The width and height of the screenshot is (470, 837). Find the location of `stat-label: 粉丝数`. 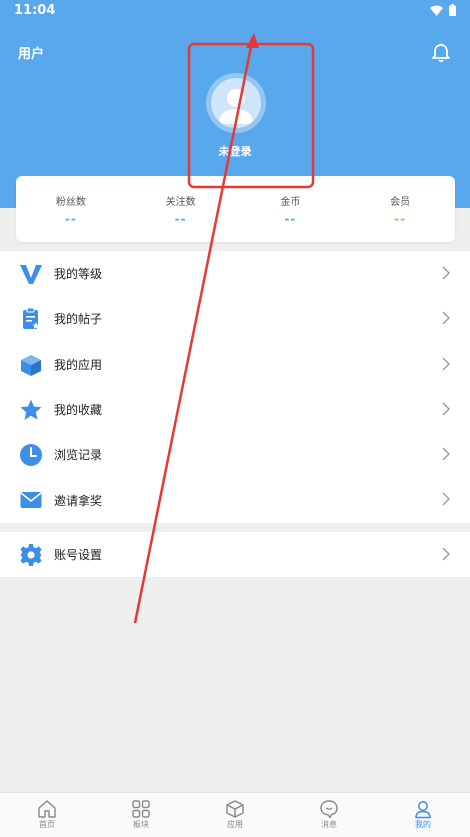

stat-label: 粉丝数 is located at coordinates (70, 202).